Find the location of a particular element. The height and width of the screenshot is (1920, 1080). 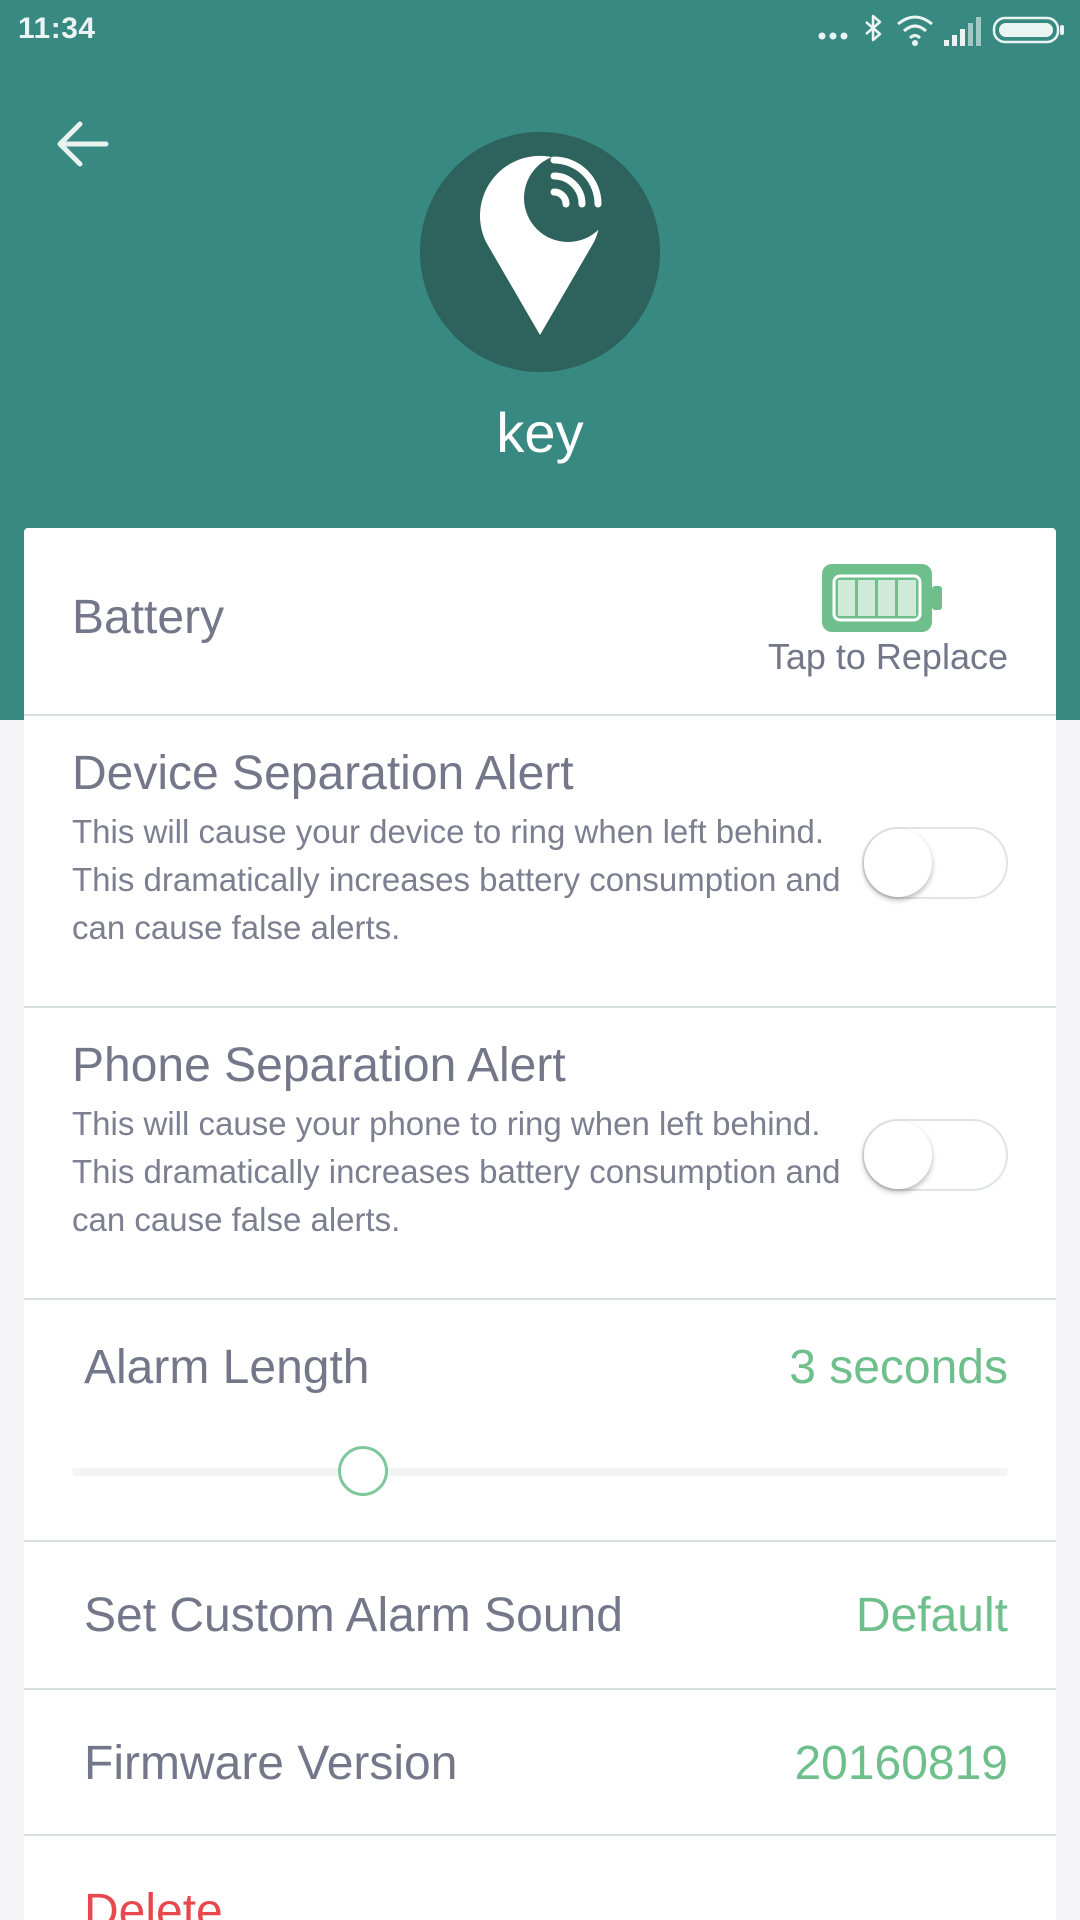

status-time: 11:34 is located at coordinates (57, 28).